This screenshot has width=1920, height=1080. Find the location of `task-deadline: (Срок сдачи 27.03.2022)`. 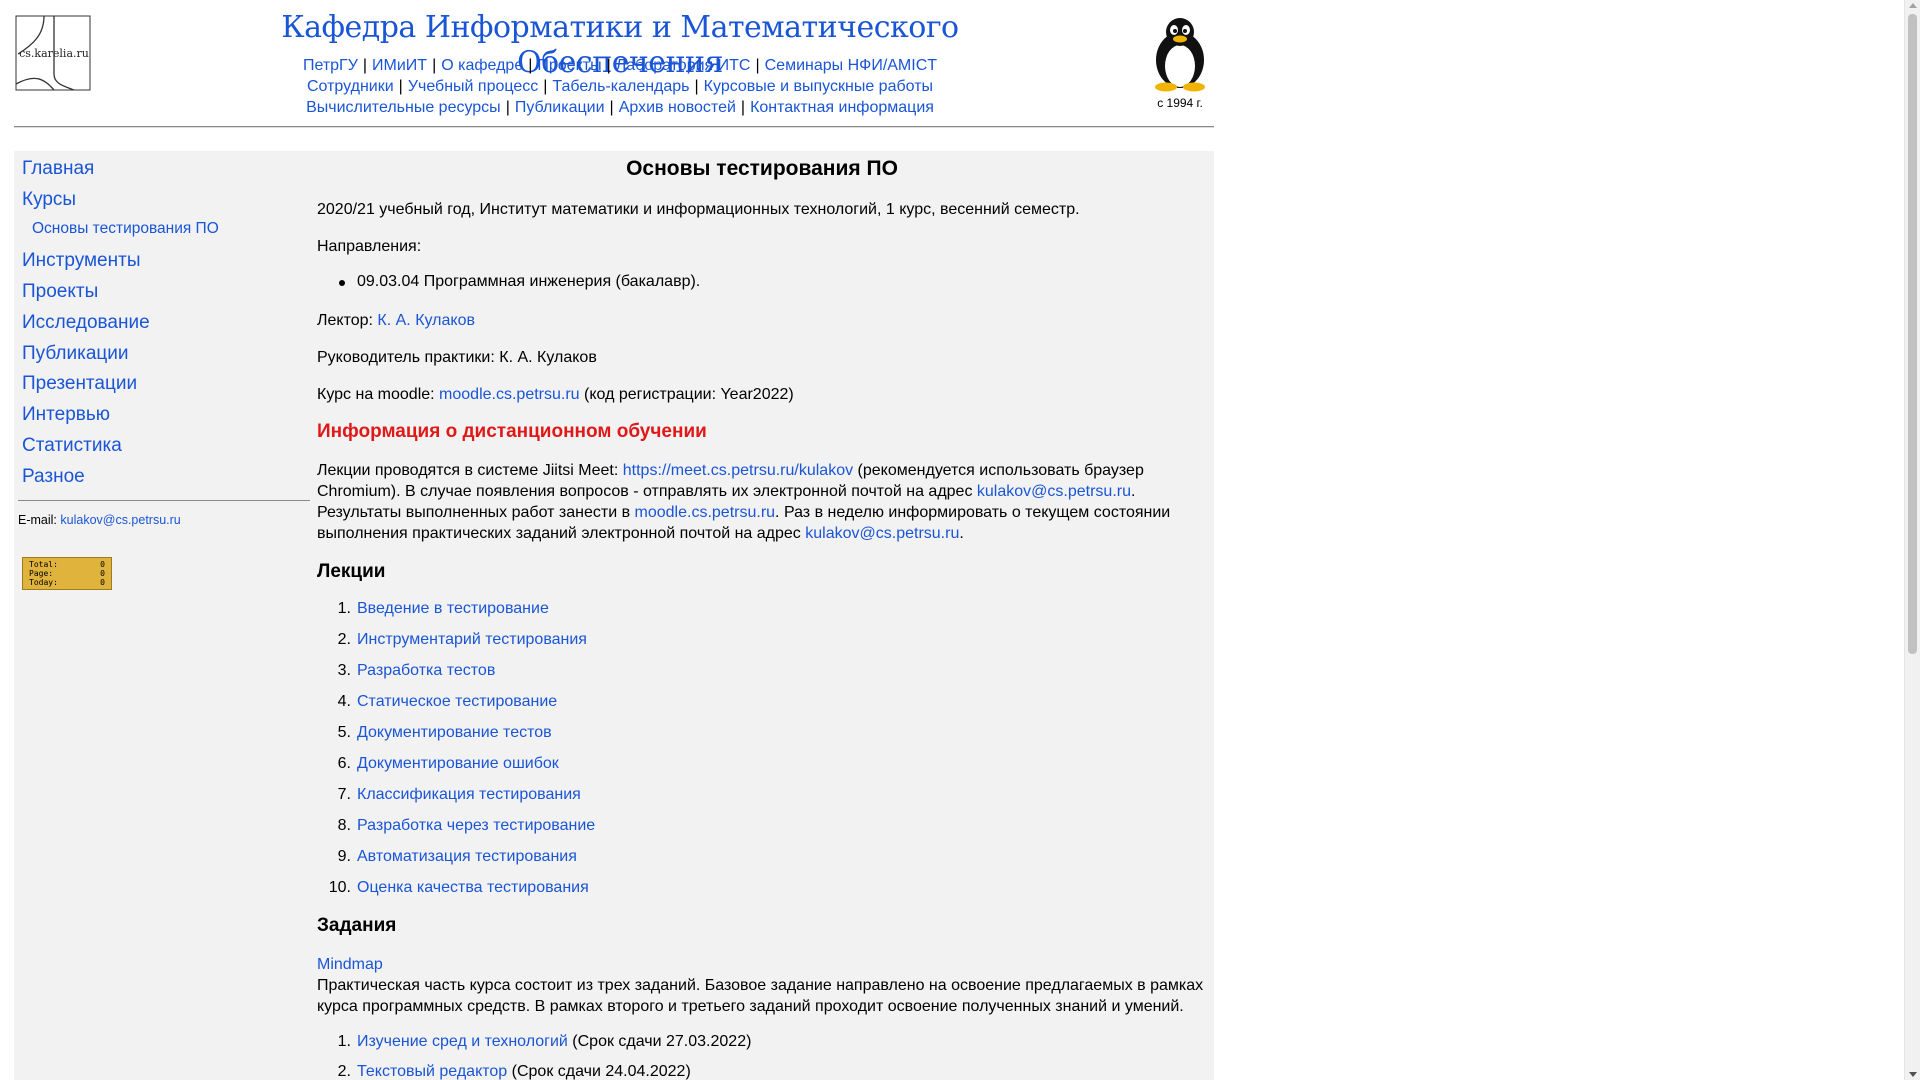

task-deadline: (Срок сдачи 27.03.2022) is located at coordinates (662, 1041).